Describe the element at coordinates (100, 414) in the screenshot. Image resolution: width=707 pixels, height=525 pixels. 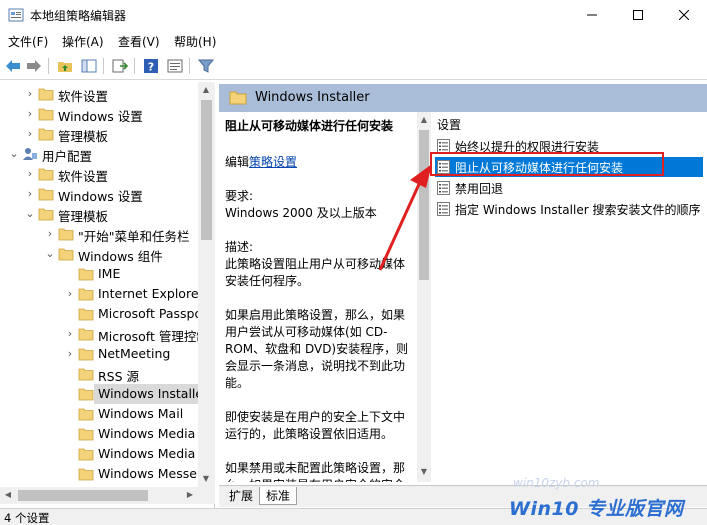
I see `tree-item: Windows Mail` at that location.